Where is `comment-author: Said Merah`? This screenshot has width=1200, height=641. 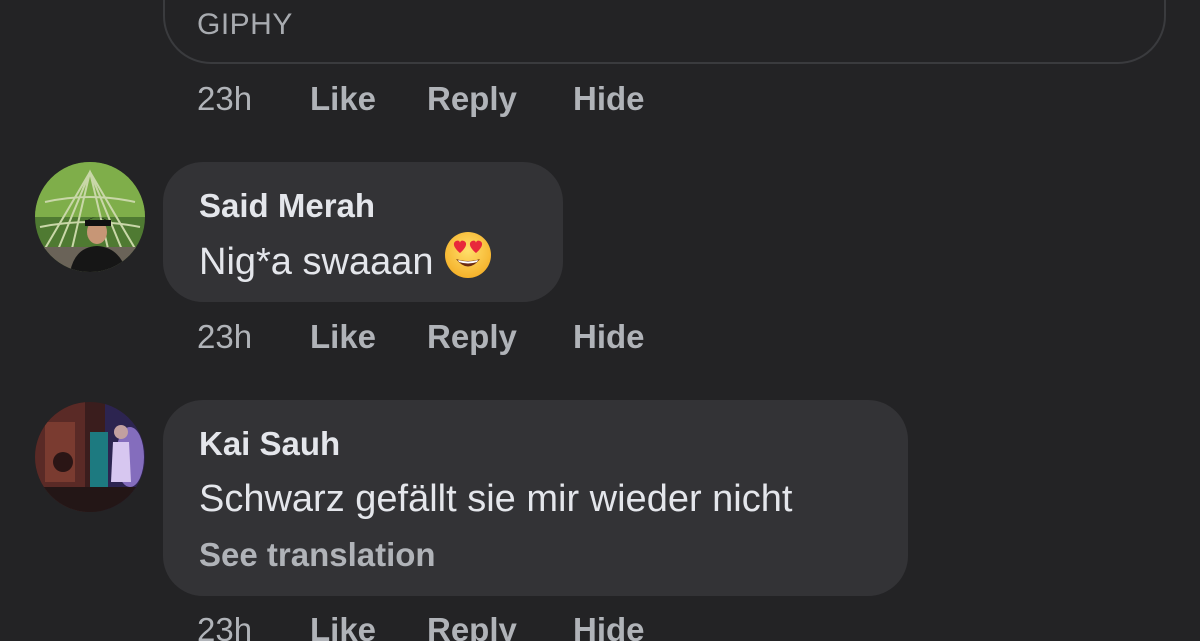
comment-author: Said Merah is located at coordinates (287, 206).